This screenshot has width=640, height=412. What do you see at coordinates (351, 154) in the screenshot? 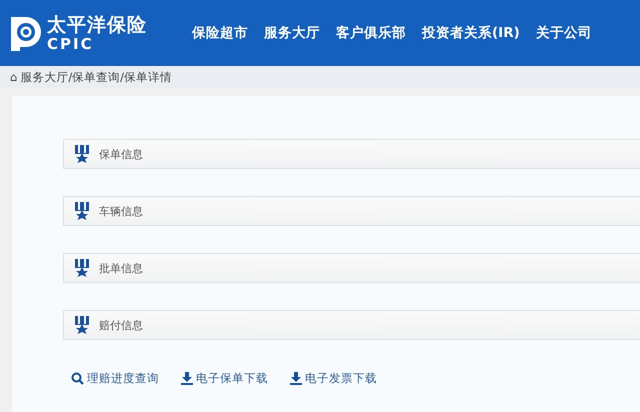
I see `section-header: 保单信息` at bounding box center [351, 154].